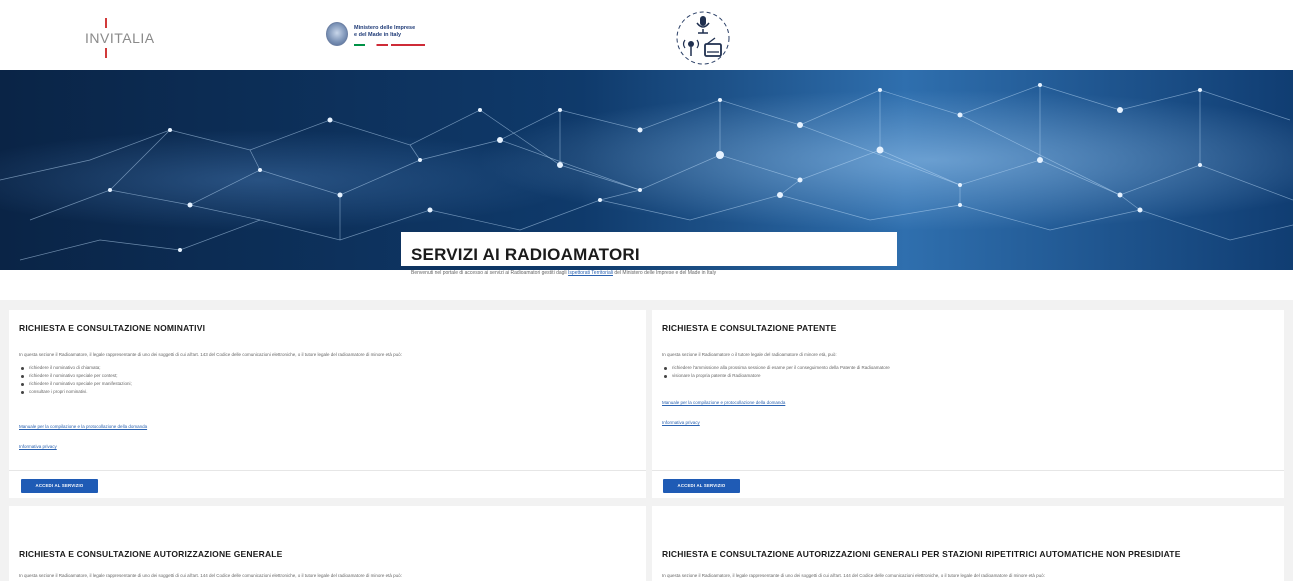  Describe the element at coordinates (75, 368) in the screenshot. I see `bullet-item: richiedere il nominativo di chiamata;` at that location.